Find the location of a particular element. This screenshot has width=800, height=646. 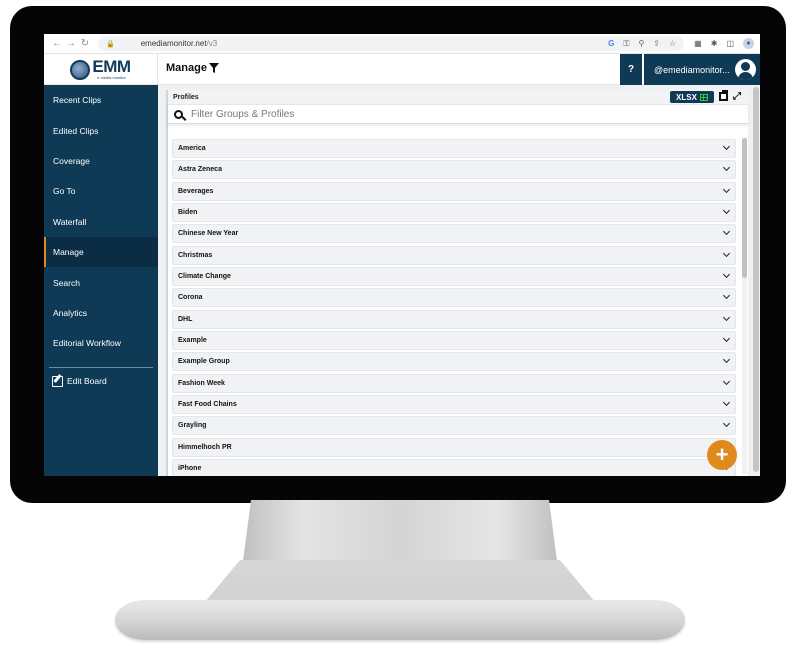

profile-group-label: America is located at coordinates (192, 148).